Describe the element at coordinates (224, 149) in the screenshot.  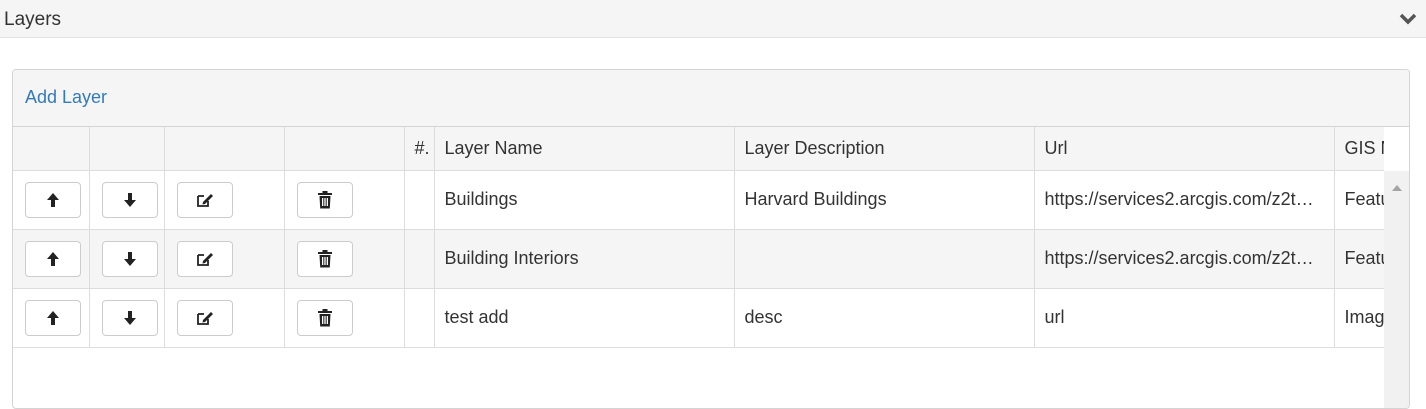
I see `column-header-edit` at that location.